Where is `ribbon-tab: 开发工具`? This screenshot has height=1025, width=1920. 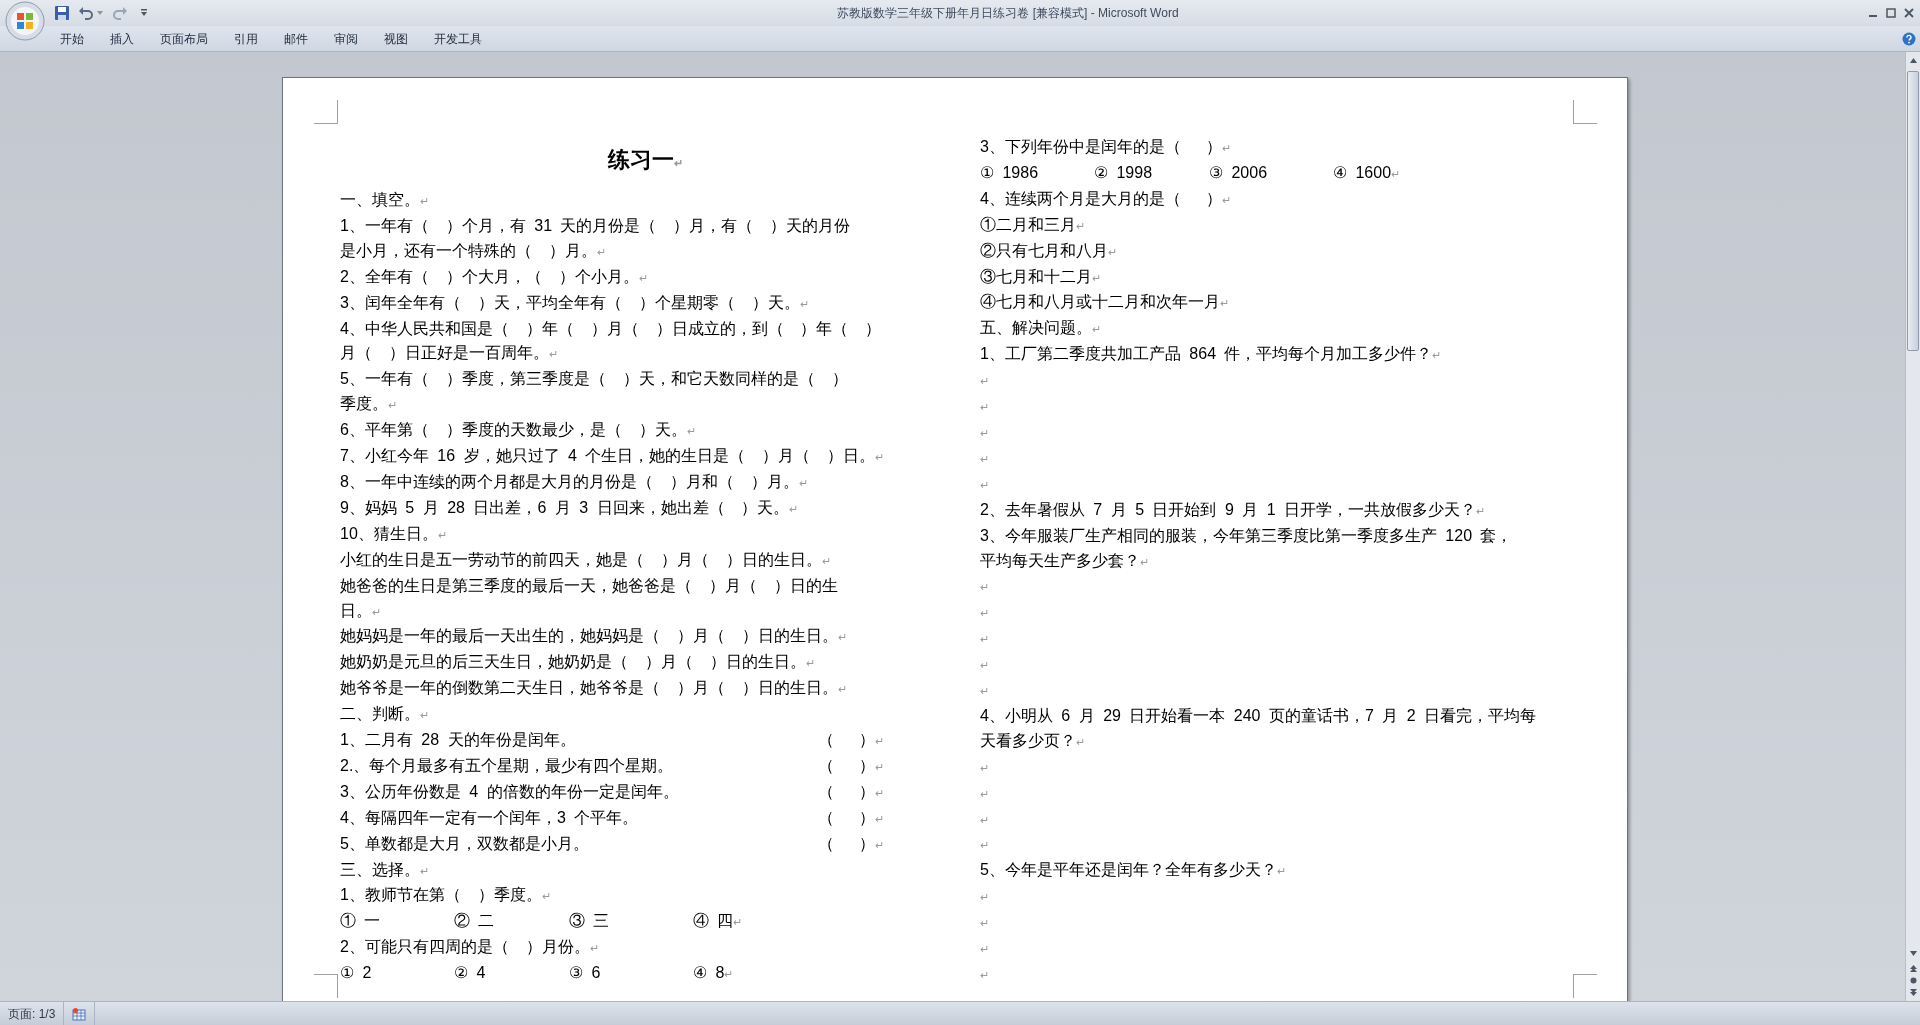
ribbon-tab: 开发工具 is located at coordinates (458, 38).